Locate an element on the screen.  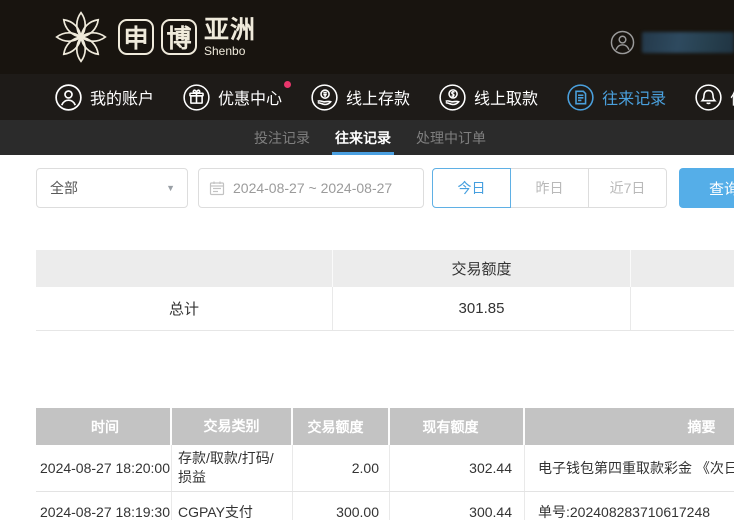
summary-table-header: 交易额度 is located at coordinates (385, 268).